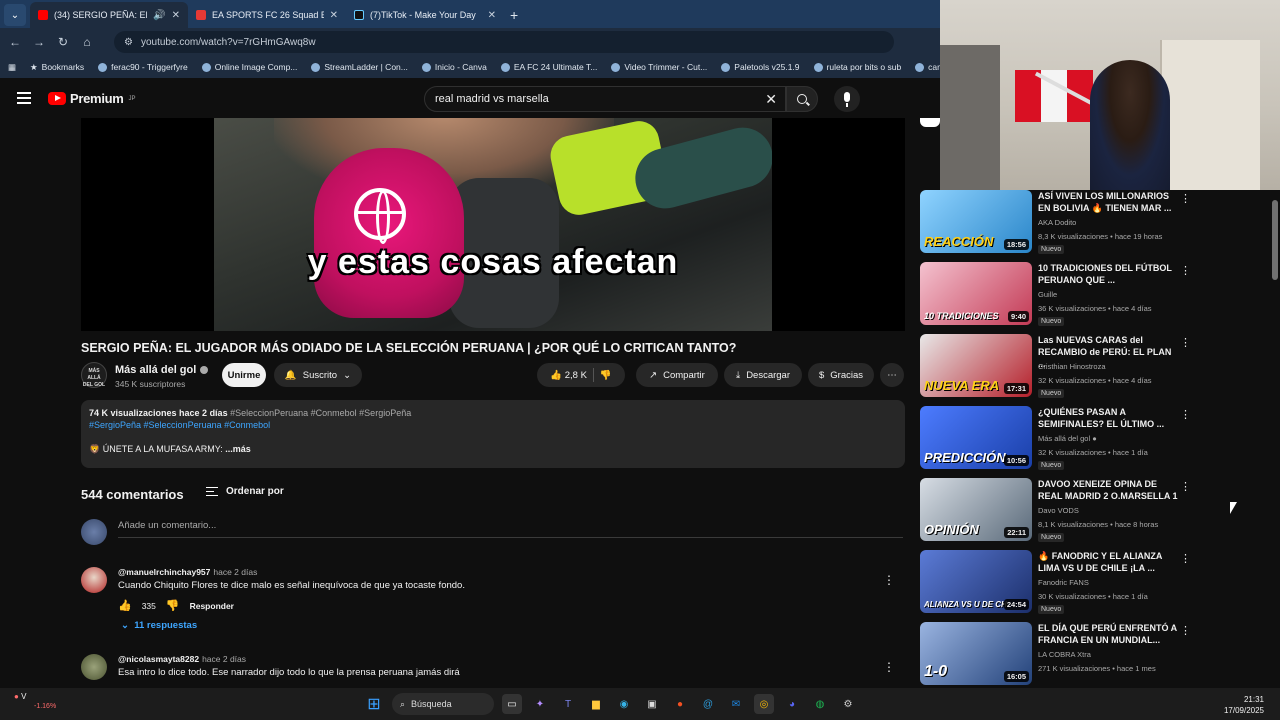 This screenshot has height=720, width=1280. I want to click on edge-icon: ◉, so click(624, 704).